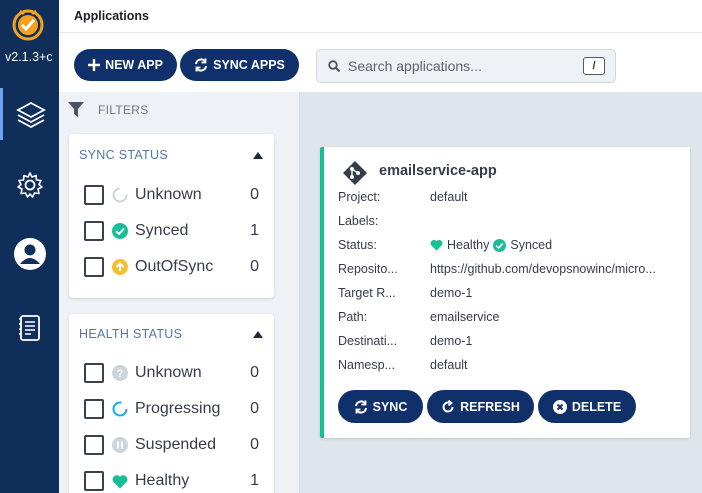 The height and width of the screenshot is (493, 702). Describe the element at coordinates (120, 409) in the screenshot. I see `spinner-icon` at that location.